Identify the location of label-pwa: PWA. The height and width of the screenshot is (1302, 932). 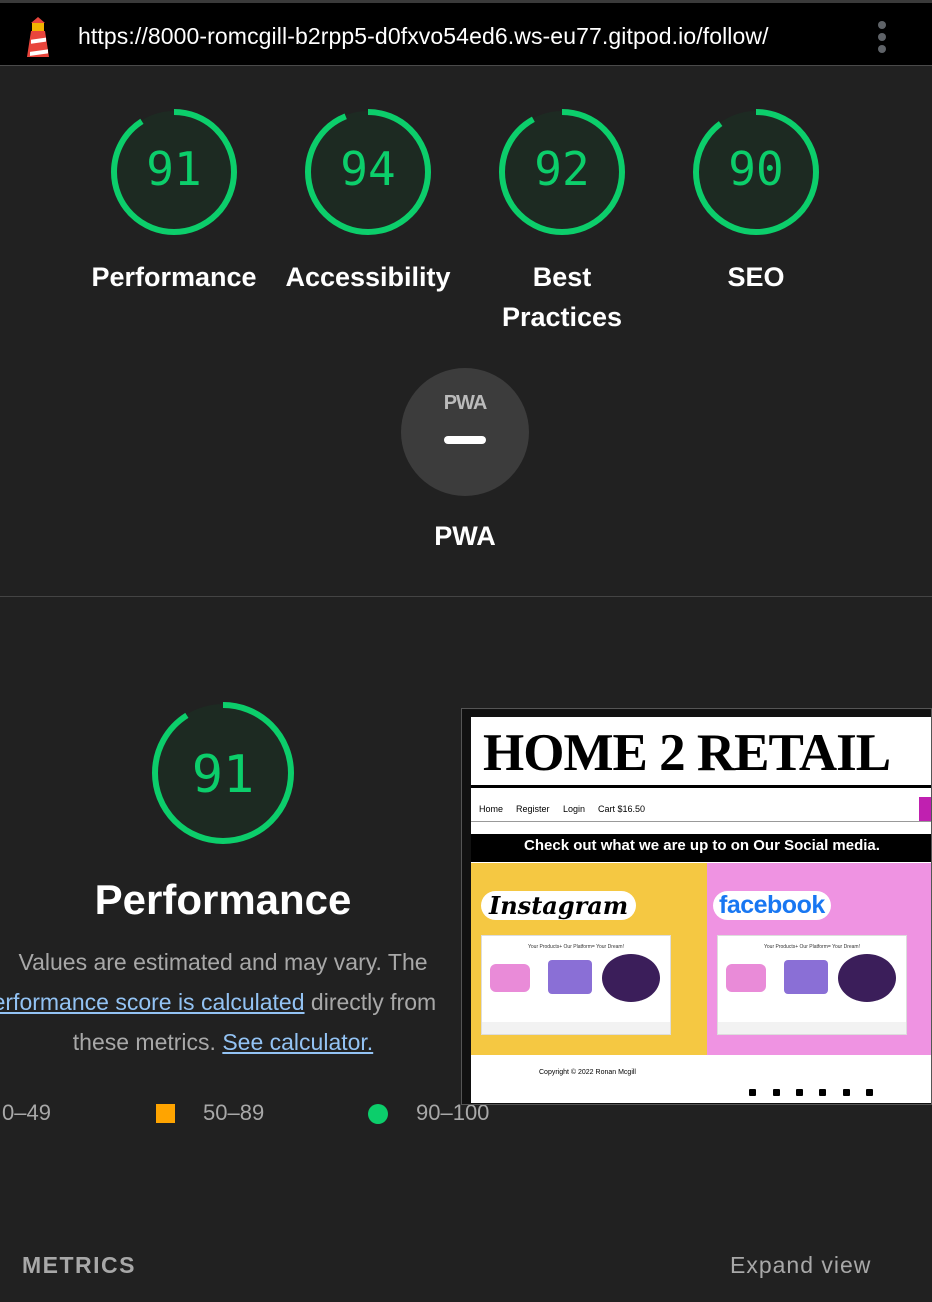
(465, 536).